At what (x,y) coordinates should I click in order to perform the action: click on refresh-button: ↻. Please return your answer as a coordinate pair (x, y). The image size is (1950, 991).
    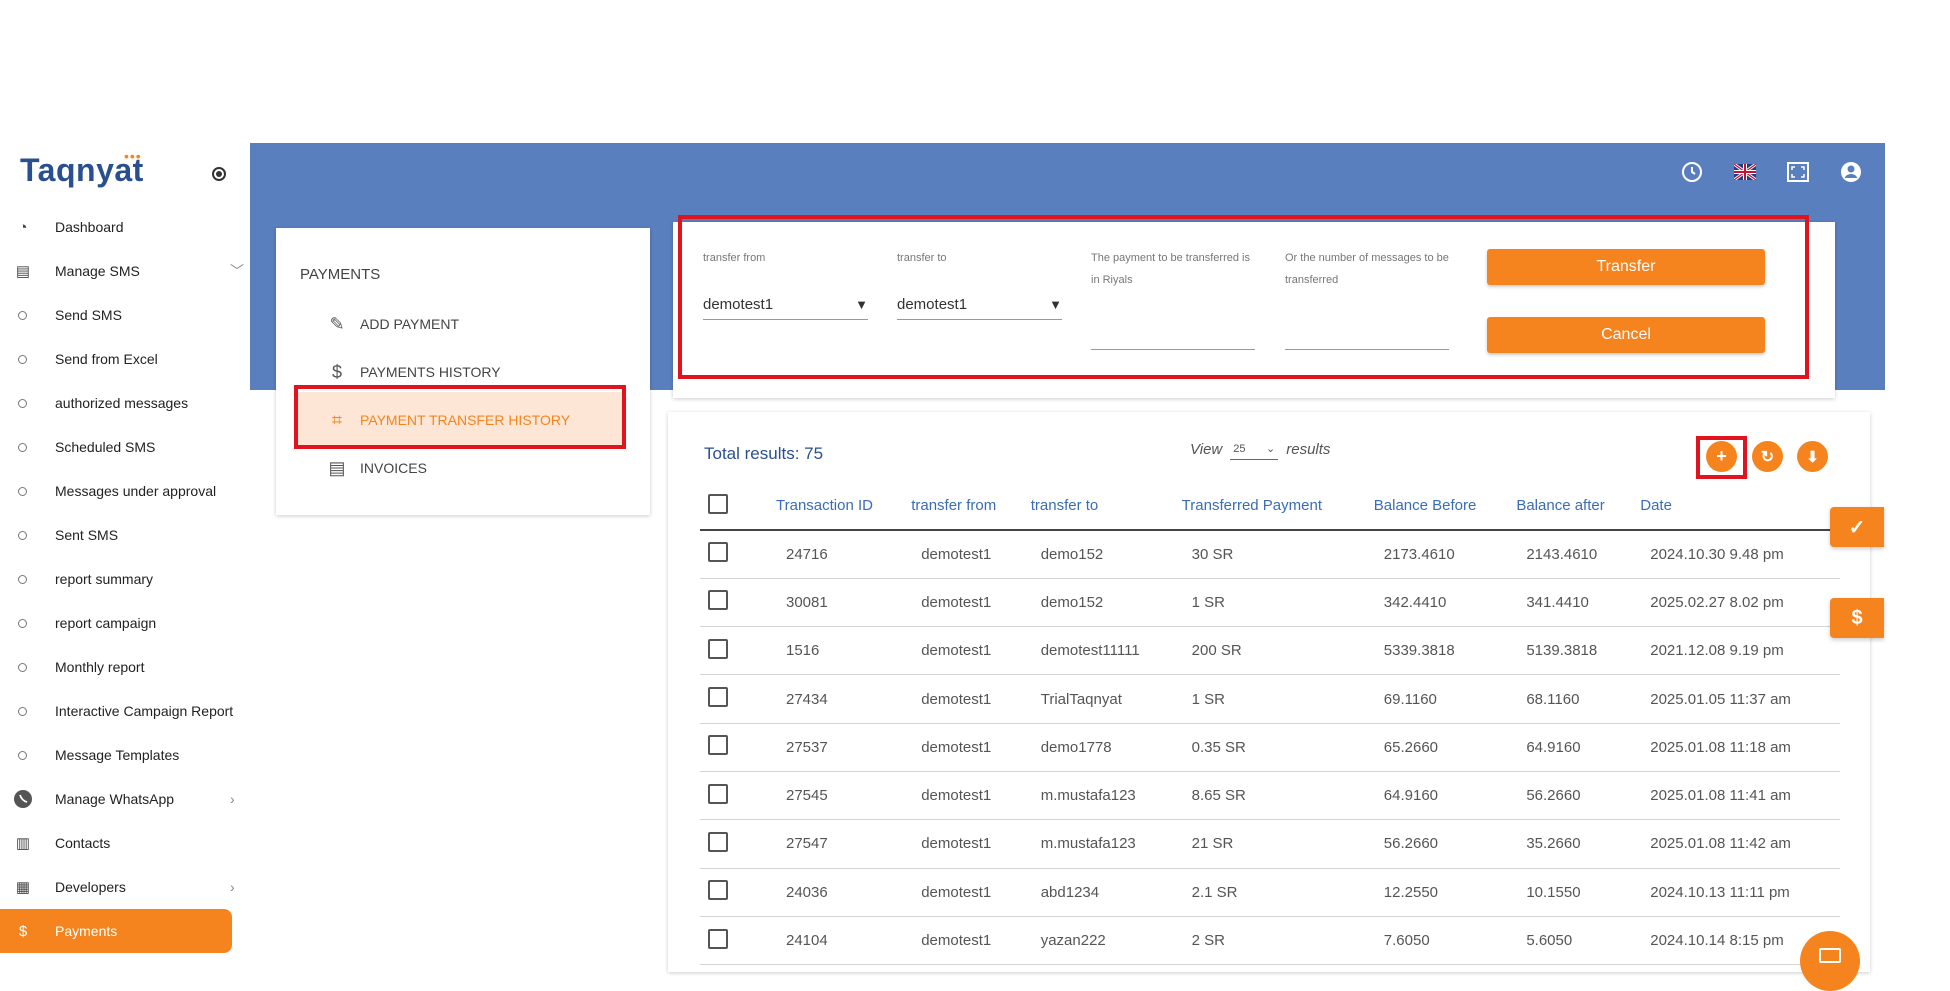
    Looking at the image, I should click on (1767, 456).